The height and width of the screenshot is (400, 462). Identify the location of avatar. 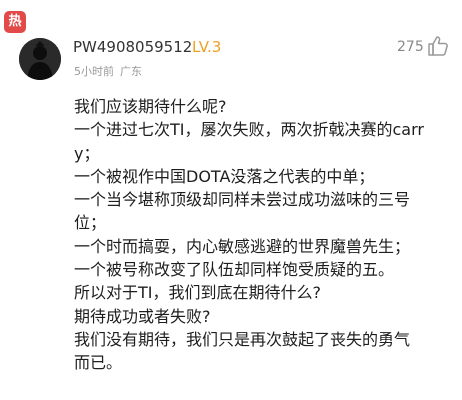
(40, 59).